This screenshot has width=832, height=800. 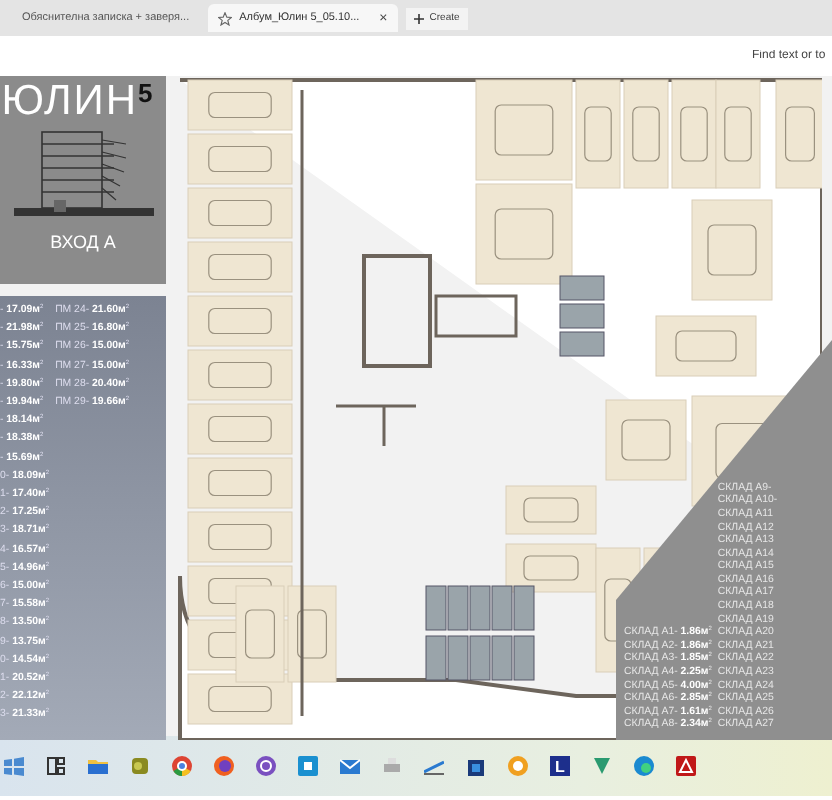 I want to click on store-icon, so click(x=476, y=766).